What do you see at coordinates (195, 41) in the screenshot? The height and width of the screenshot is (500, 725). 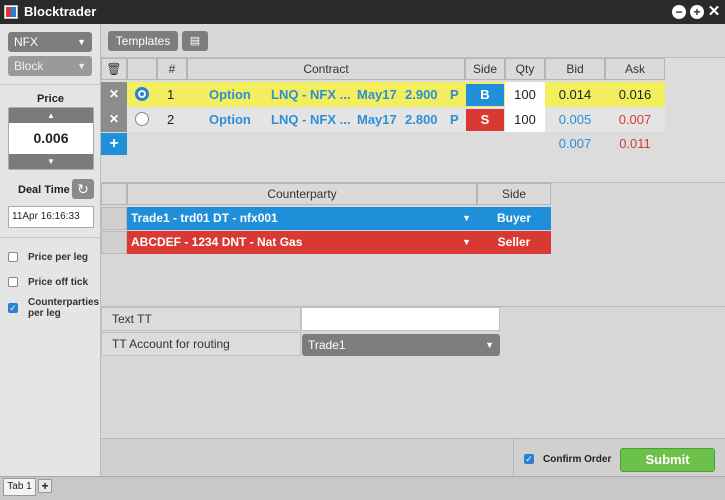 I see `save-template-icon: ▤` at bounding box center [195, 41].